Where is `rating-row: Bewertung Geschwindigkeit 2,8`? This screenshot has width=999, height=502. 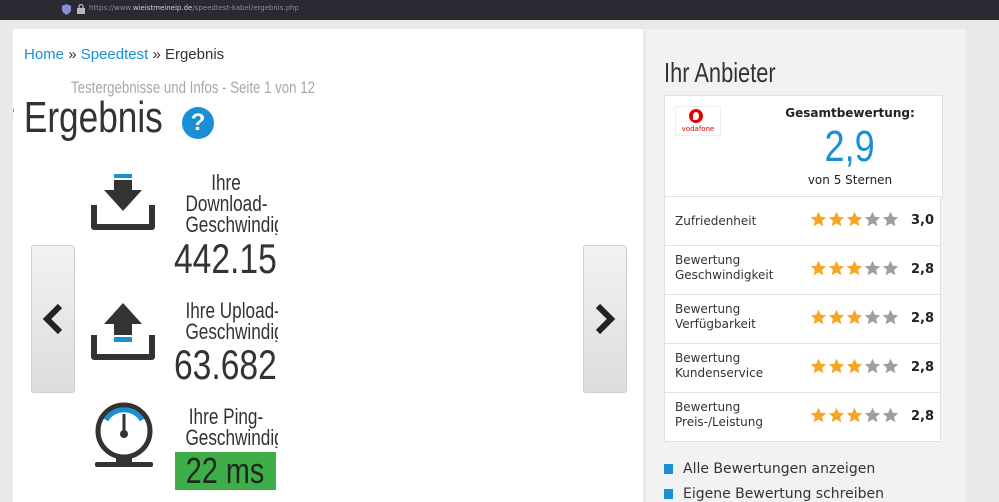
rating-row: Bewertung Geschwindigkeit 2,8 is located at coordinates (802, 270).